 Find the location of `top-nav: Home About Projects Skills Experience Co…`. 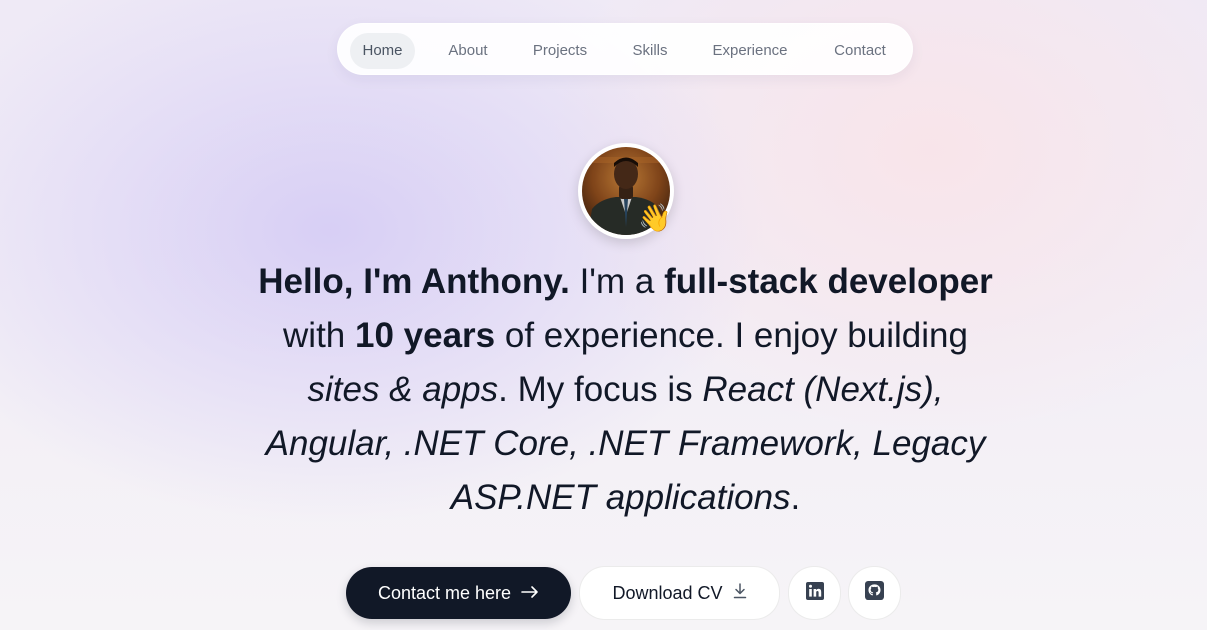

top-nav: Home About Projects Skills Experience Co… is located at coordinates (625, 49).